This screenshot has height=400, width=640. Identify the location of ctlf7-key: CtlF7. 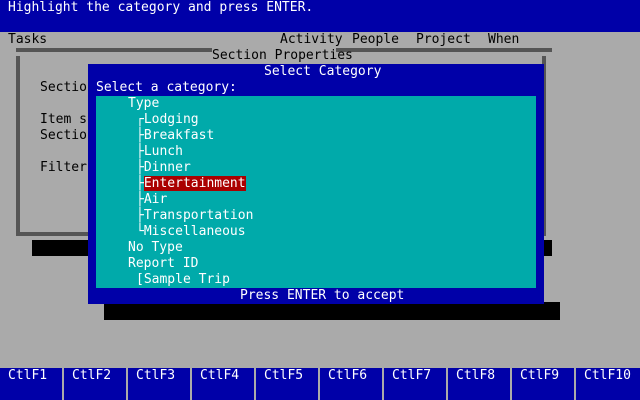
(415, 384).